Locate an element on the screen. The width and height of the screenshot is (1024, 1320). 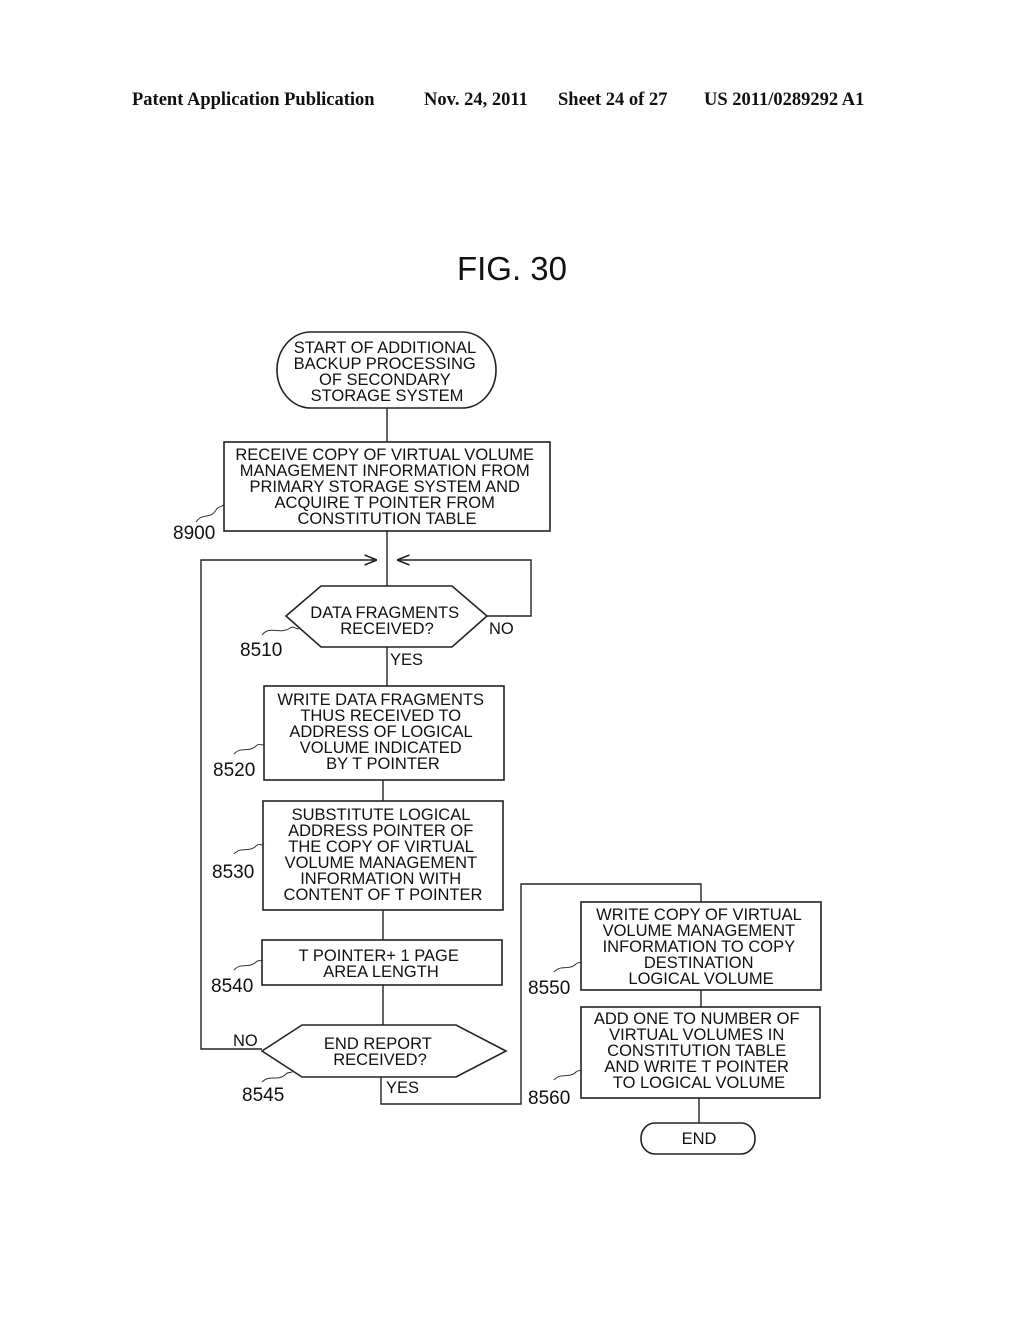
decision-8545-text: END REPORT RECEIVED? is located at coordinates (380, 1052).